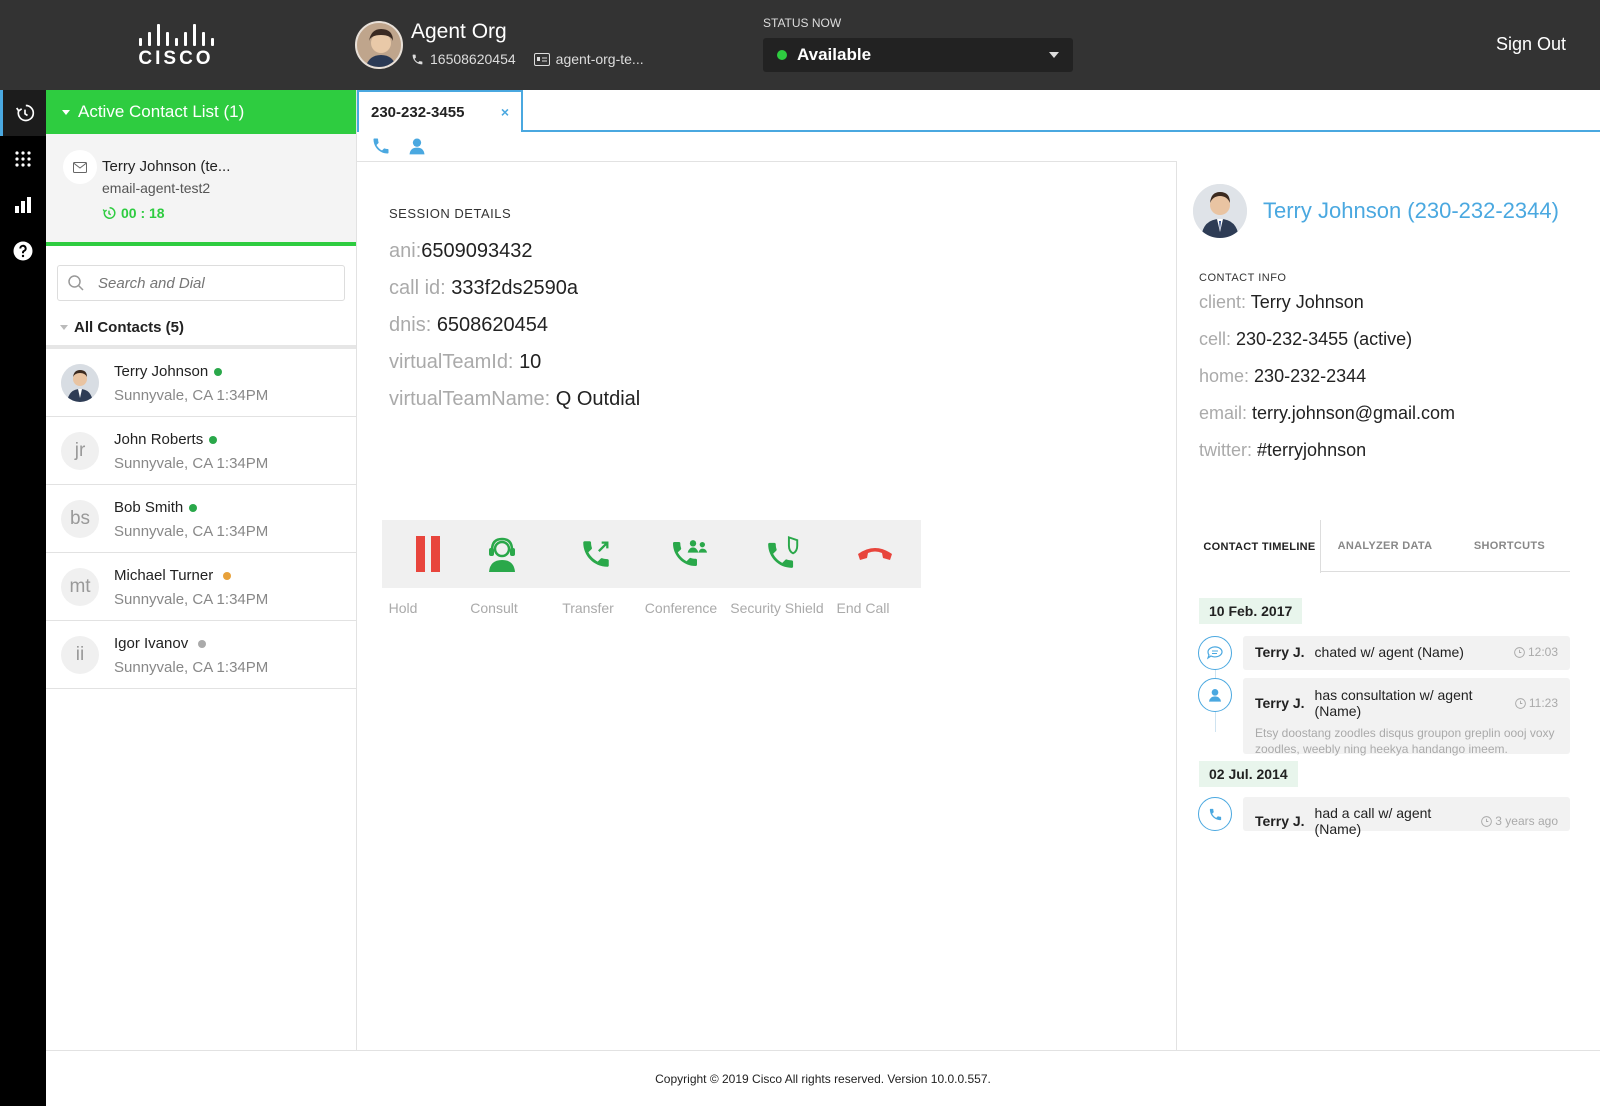 This screenshot has height=1106, width=1600. Describe the element at coordinates (23, 598) in the screenshot. I see `nav-rail` at that location.